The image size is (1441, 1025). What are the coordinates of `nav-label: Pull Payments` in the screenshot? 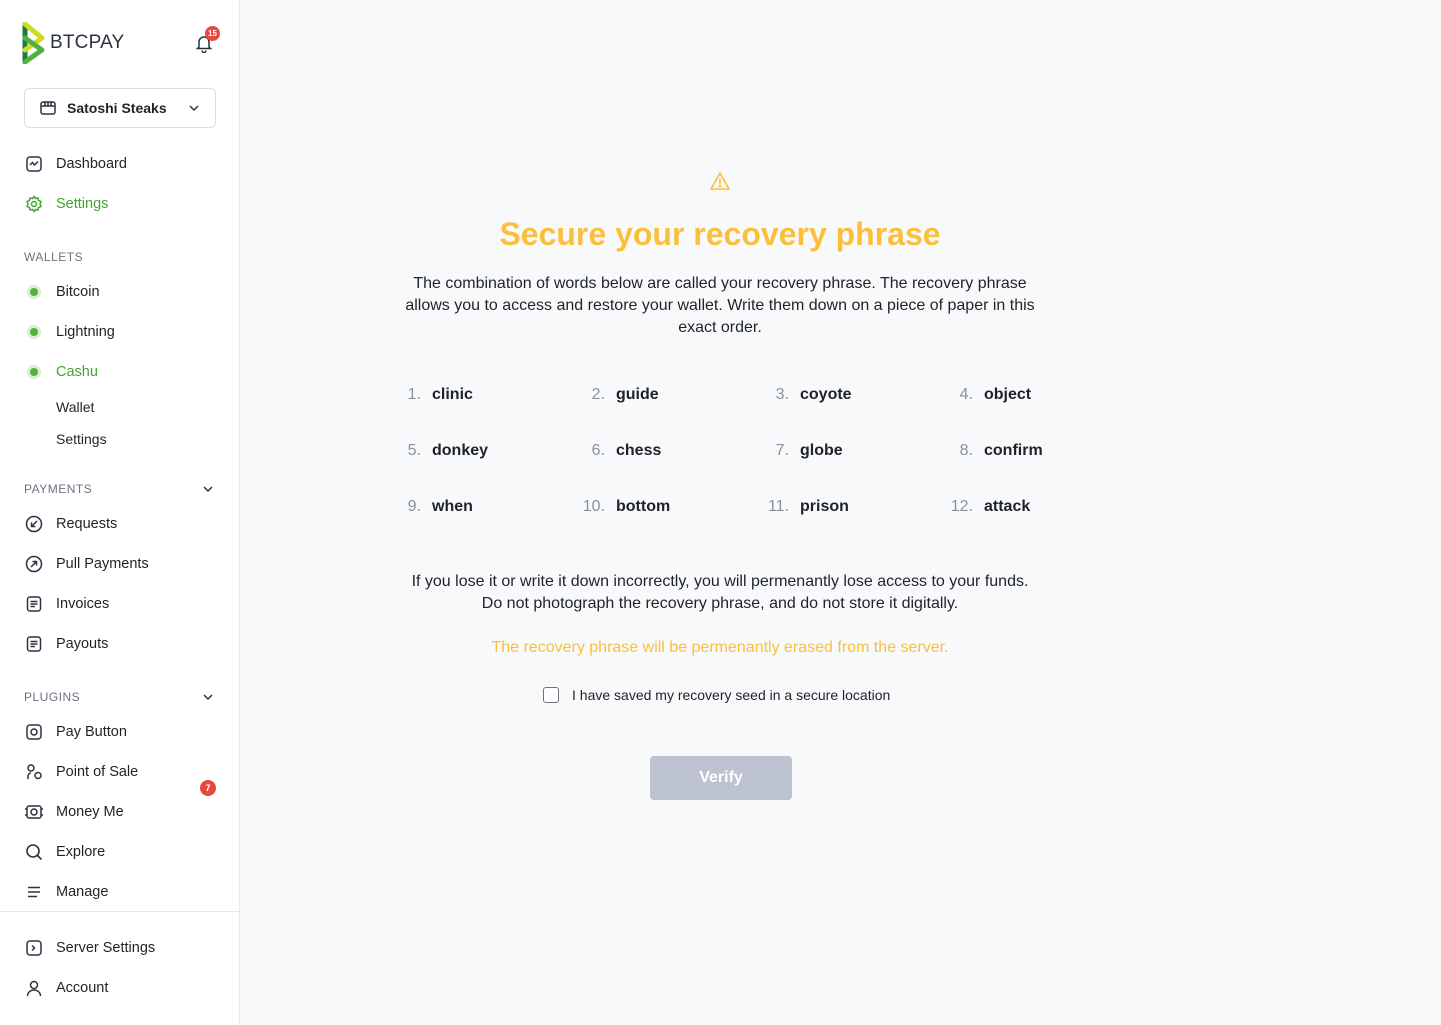 It's located at (102, 564).